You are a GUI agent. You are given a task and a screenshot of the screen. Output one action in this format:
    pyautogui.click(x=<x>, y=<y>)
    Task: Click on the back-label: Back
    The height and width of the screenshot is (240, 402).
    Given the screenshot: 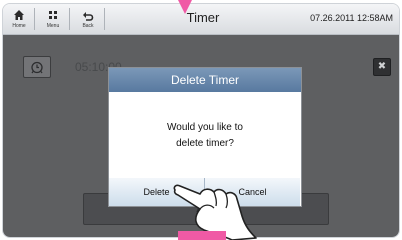 What is the action you would take?
    pyautogui.click(x=88, y=26)
    